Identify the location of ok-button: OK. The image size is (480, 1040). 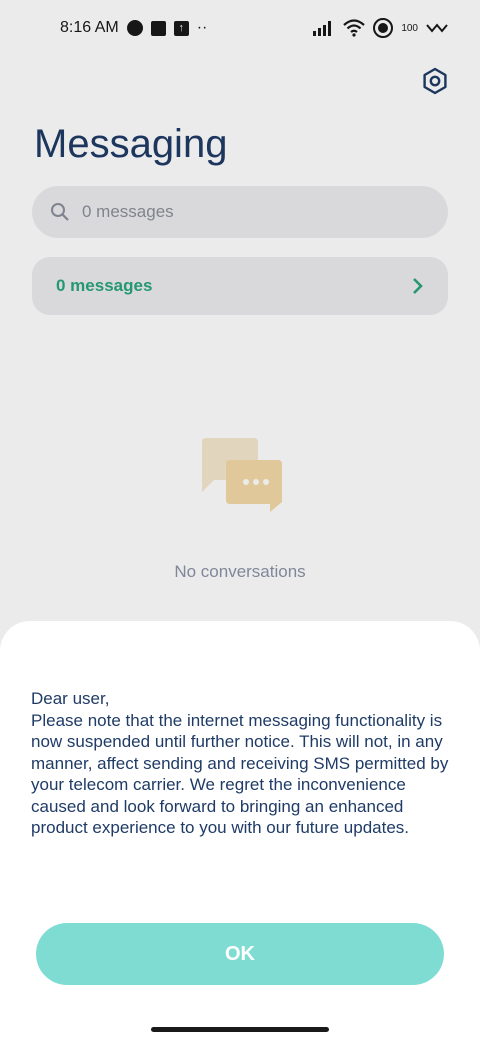
(240, 954).